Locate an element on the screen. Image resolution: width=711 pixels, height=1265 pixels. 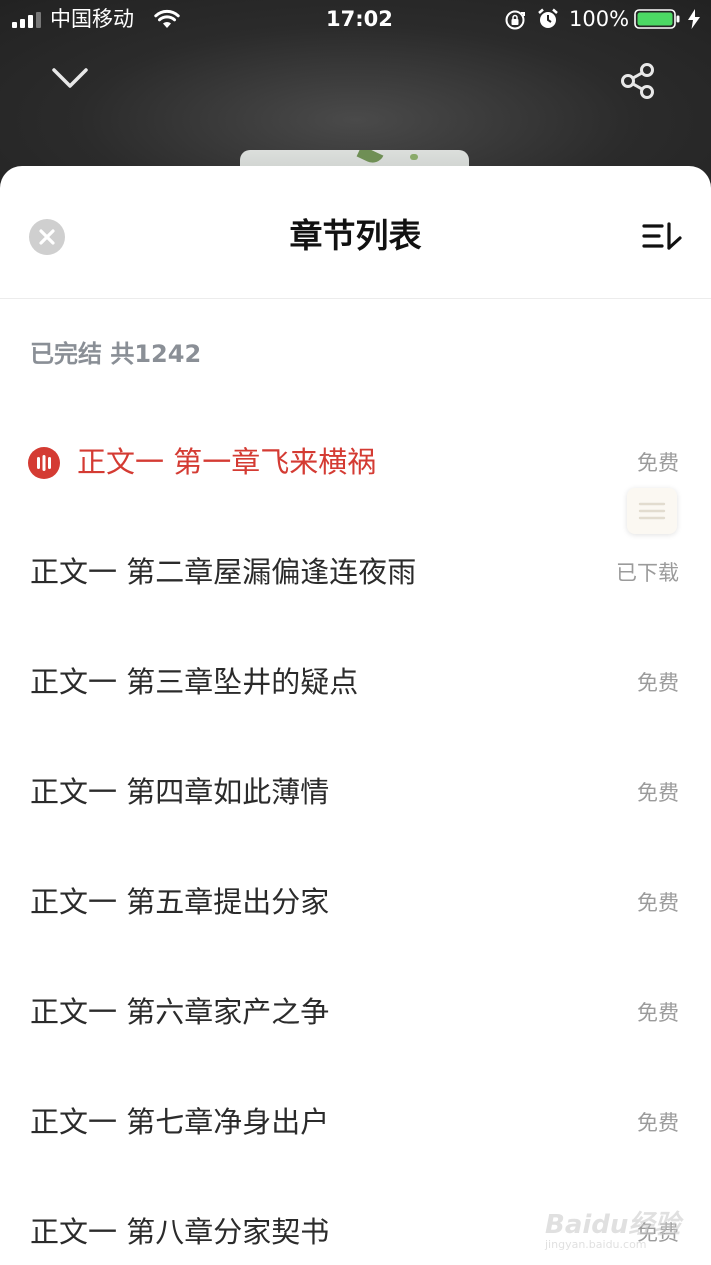
chapter-row: 正文一 第一章飞来横祸 免费 is located at coordinates (355, 463).